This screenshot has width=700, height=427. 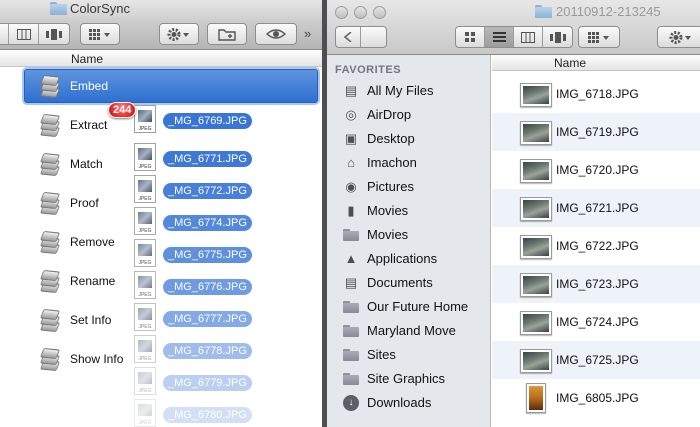 What do you see at coordinates (86, 164) in the screenshot?
I see `action-label: Match` at bounding box center [86, 164].